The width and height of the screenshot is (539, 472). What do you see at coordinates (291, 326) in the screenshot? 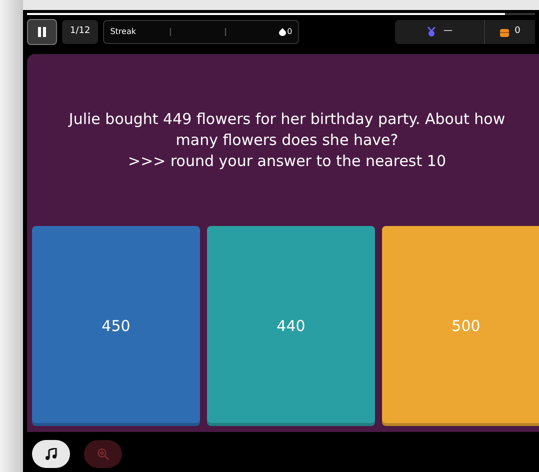
I see `answer-option: 440` at bounding box center [291, 326].